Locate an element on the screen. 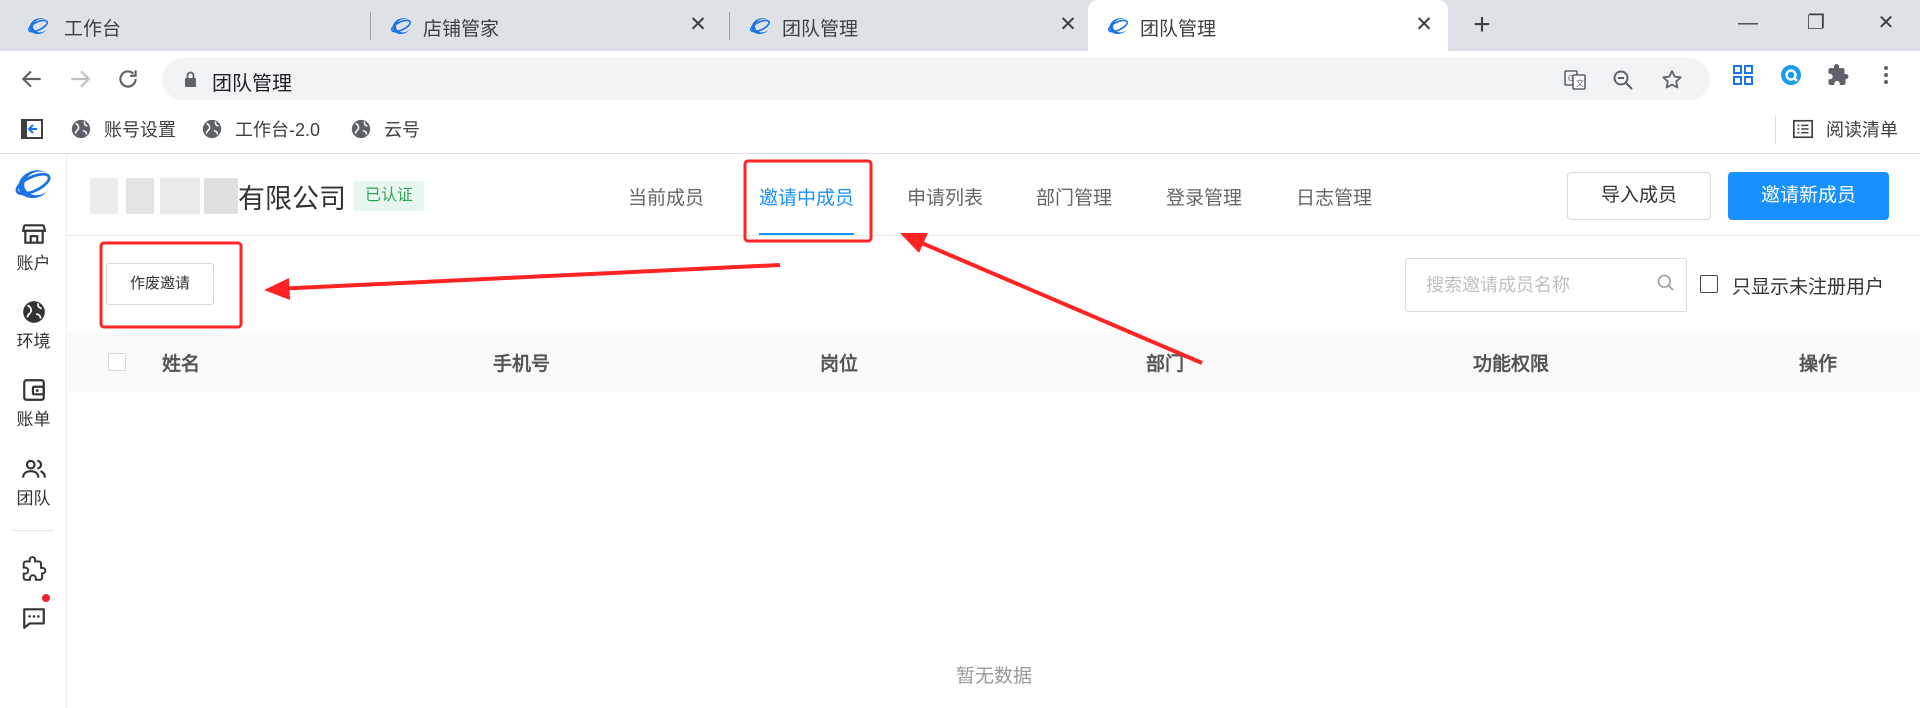  arrow-right-icon is located at coordinates (81, 79).